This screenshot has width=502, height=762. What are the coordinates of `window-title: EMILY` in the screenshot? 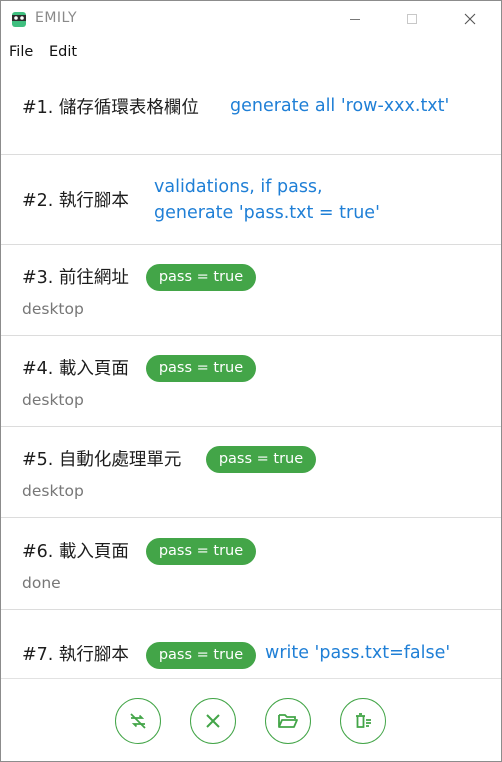 It's located at (56, 18).